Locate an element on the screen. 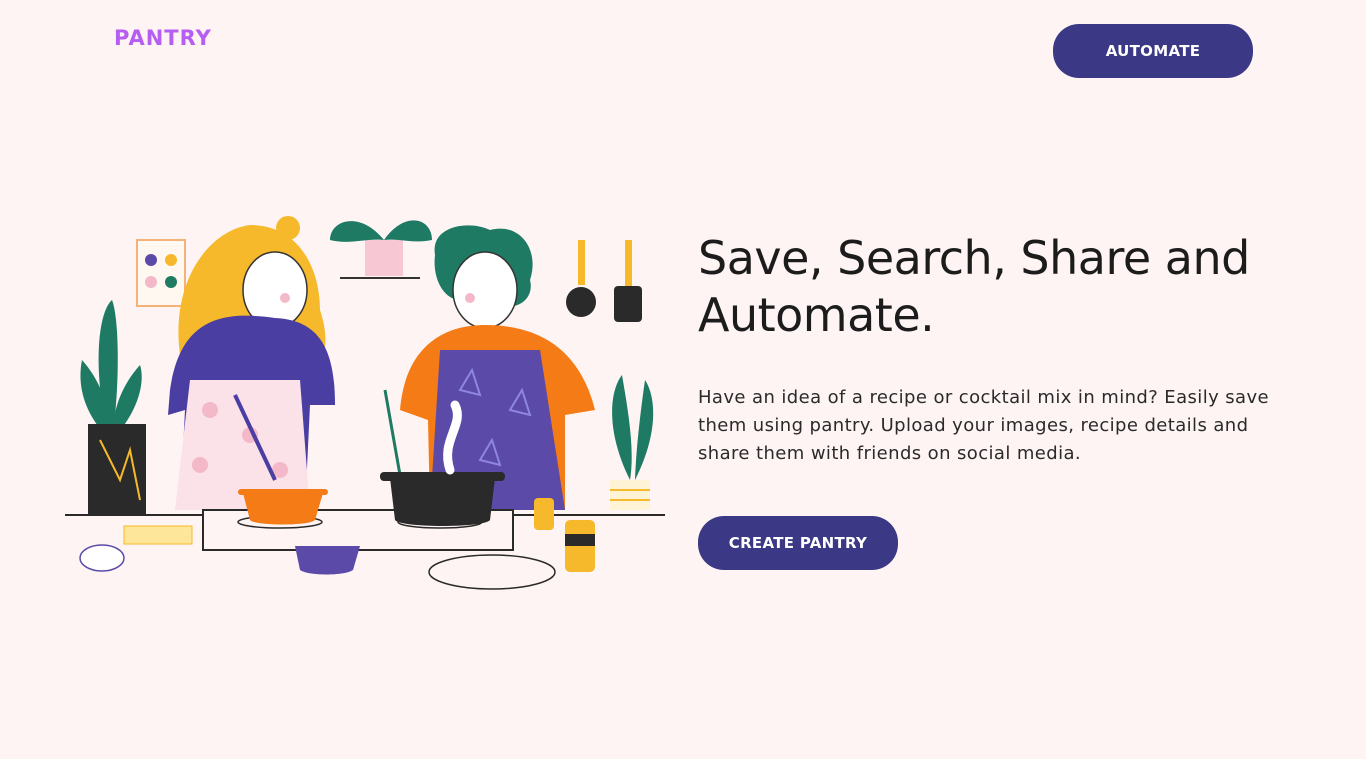 The image size is (1366, 759). woman-cook-icon is located at coordinates (251, 363).